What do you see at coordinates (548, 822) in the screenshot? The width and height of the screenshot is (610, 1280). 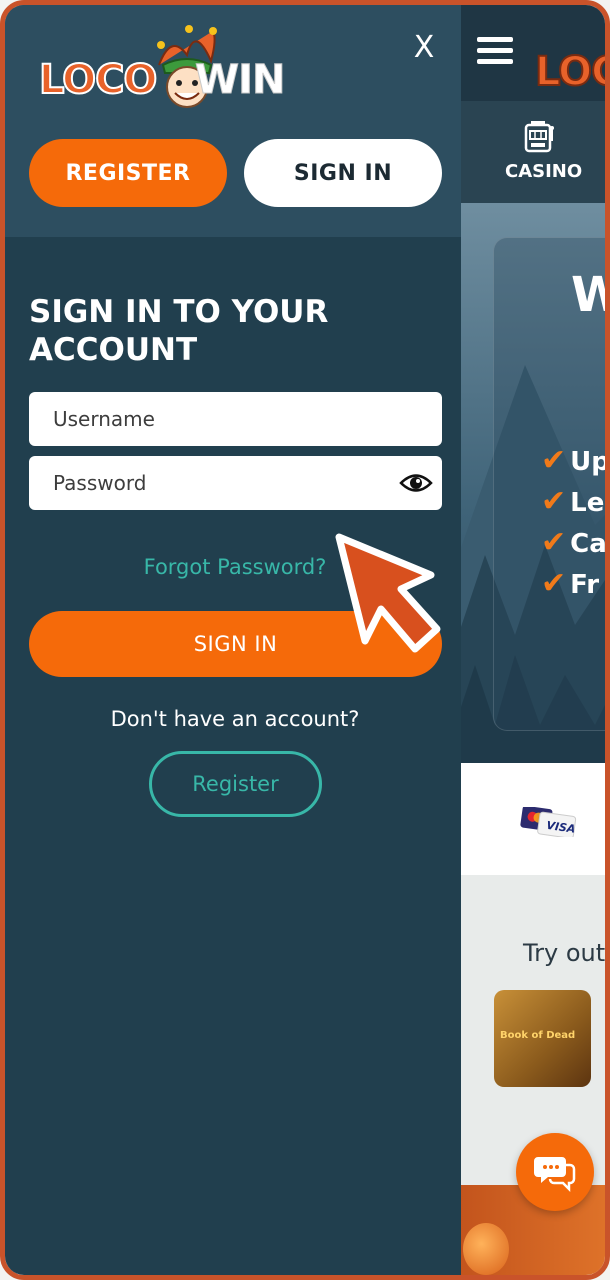 I see `visa-card-icon: VISA` at bounding box center [548, 822].